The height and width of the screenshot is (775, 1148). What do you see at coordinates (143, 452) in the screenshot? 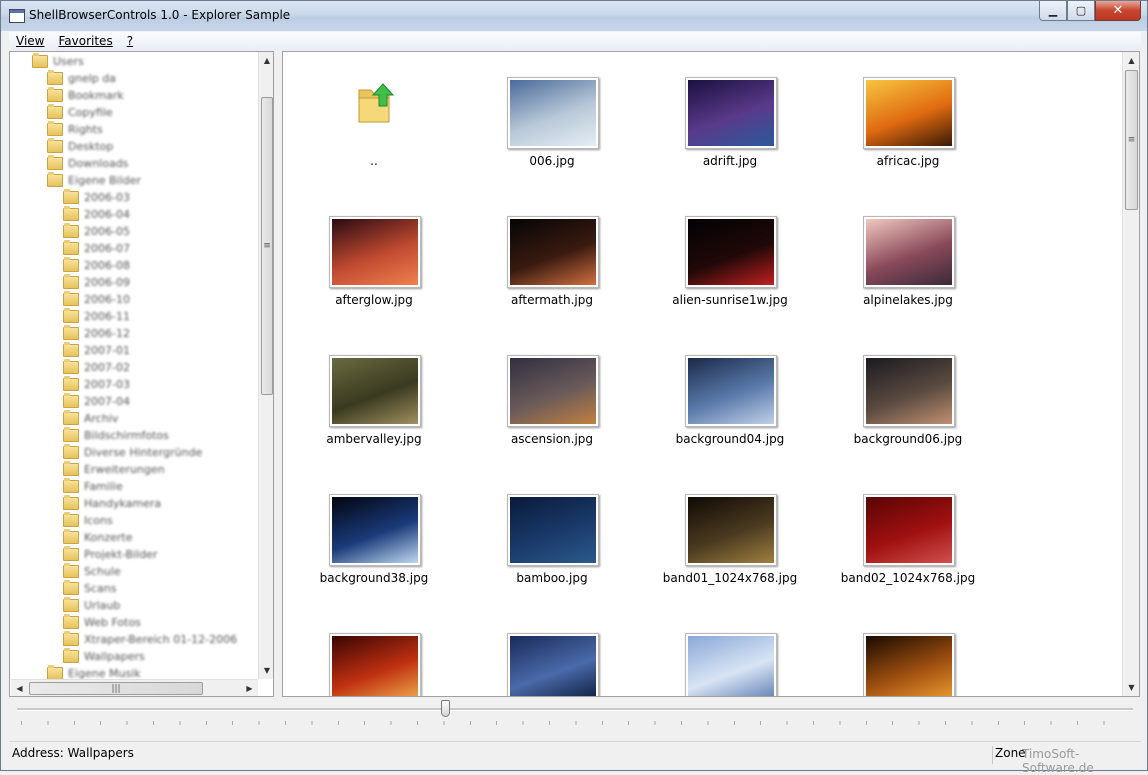
I see `tree-node-label: Diverse Hintergründe` at bounding box center [143, 452].